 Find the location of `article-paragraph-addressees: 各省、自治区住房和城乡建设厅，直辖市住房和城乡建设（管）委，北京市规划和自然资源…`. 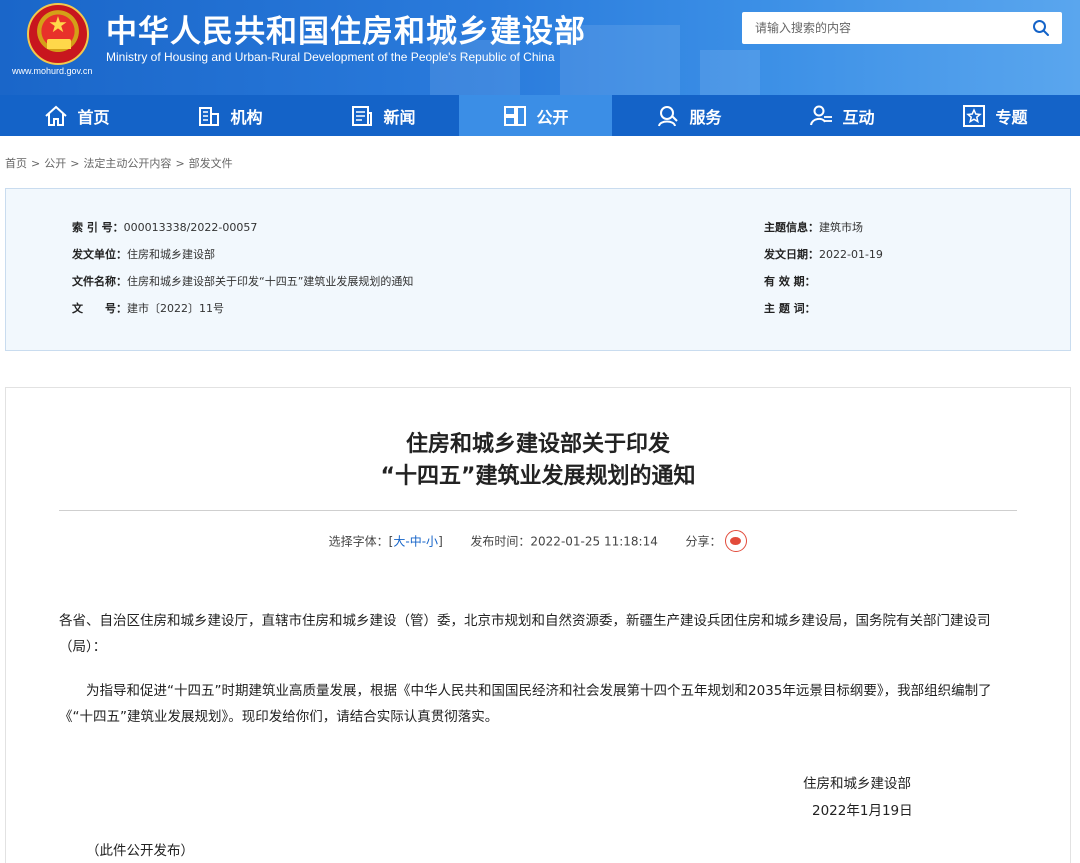

article-paragraph-addressees: 各省、自治区住房和城乡建设厅，直辖市住房和城乡建设（管）委，北京市规划和自然资源… is located at coordinates (525, 634).